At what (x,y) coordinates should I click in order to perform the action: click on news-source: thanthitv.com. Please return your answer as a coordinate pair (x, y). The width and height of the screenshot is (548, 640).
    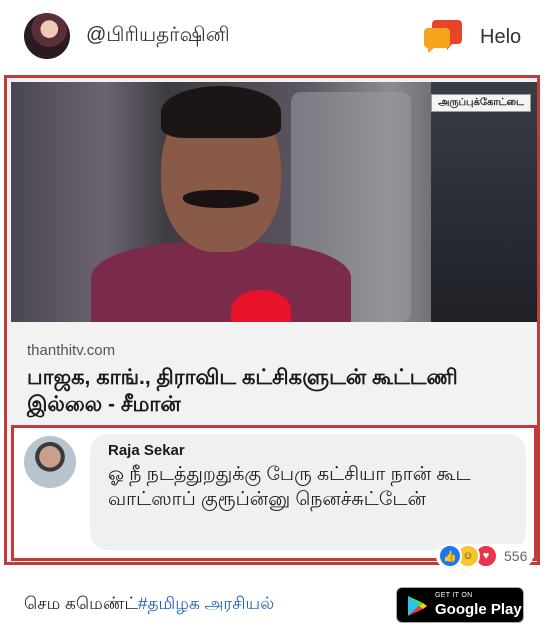
    Looking at the image, I should click on (71, 350).